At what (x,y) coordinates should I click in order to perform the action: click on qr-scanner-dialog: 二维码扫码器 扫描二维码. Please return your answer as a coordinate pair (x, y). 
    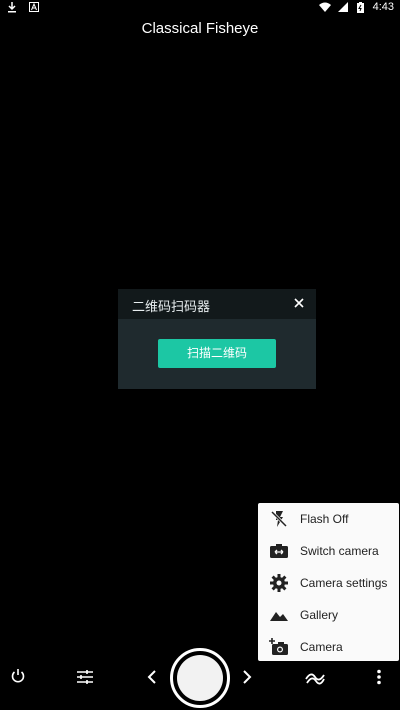
    Looking at the image, I should click on (217, 339).